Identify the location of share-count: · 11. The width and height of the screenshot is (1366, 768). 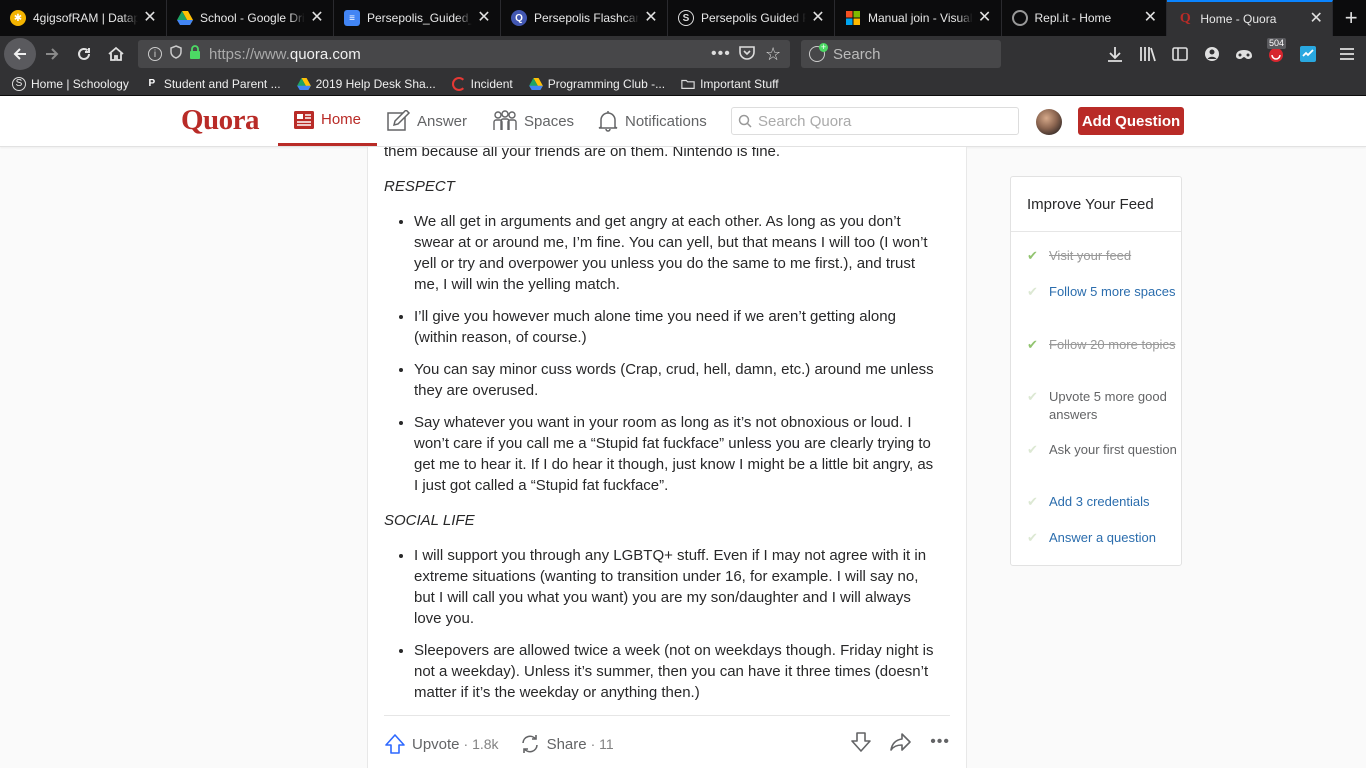
(602, 744).